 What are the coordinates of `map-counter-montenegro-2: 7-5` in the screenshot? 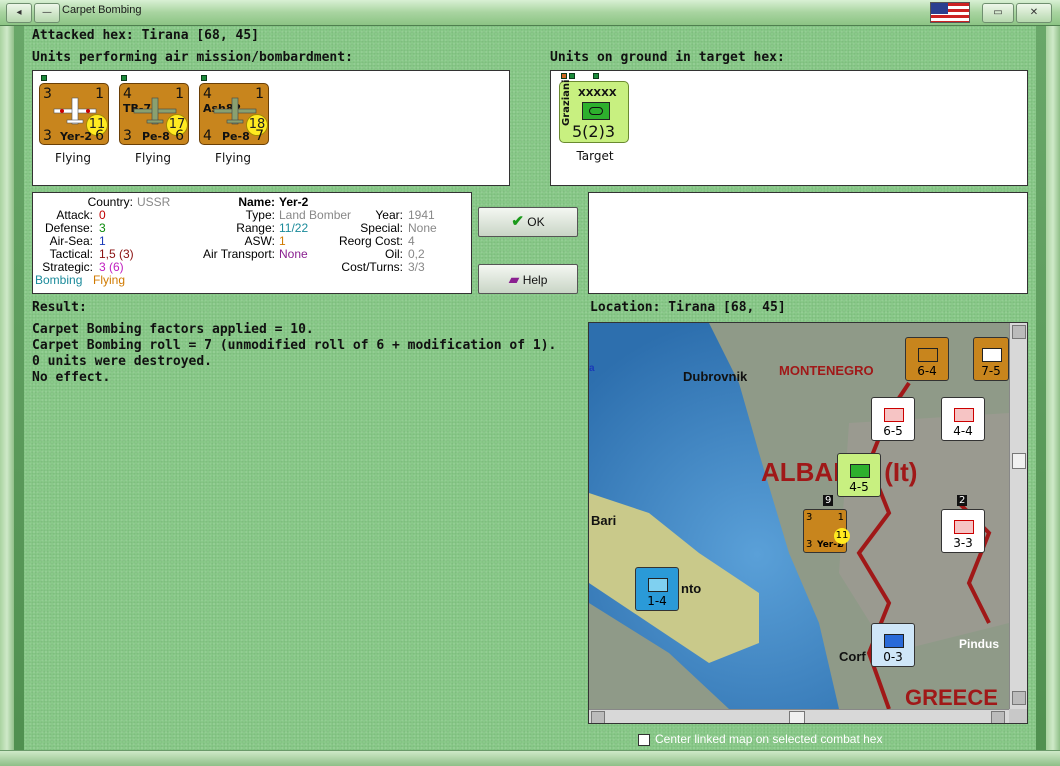 It's located at (991, 359).